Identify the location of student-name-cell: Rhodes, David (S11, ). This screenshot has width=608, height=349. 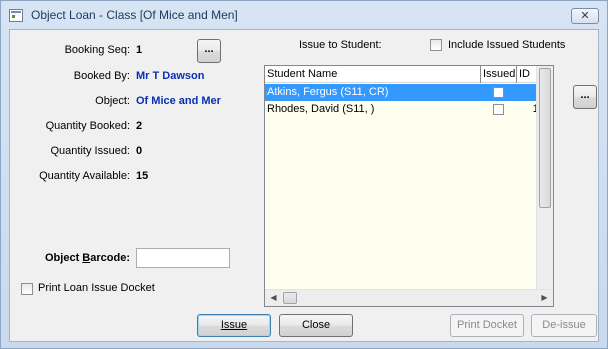
(321, 109).